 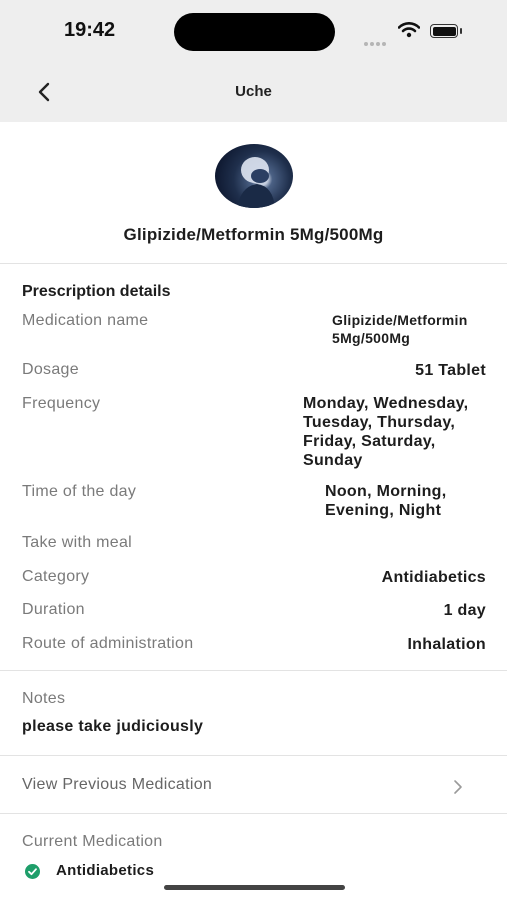 What do you see at coordinates (117, 784) in the screenshot?
I see `view-previous-medication-label: View Previous Medication` at bounding box center [117, 784].